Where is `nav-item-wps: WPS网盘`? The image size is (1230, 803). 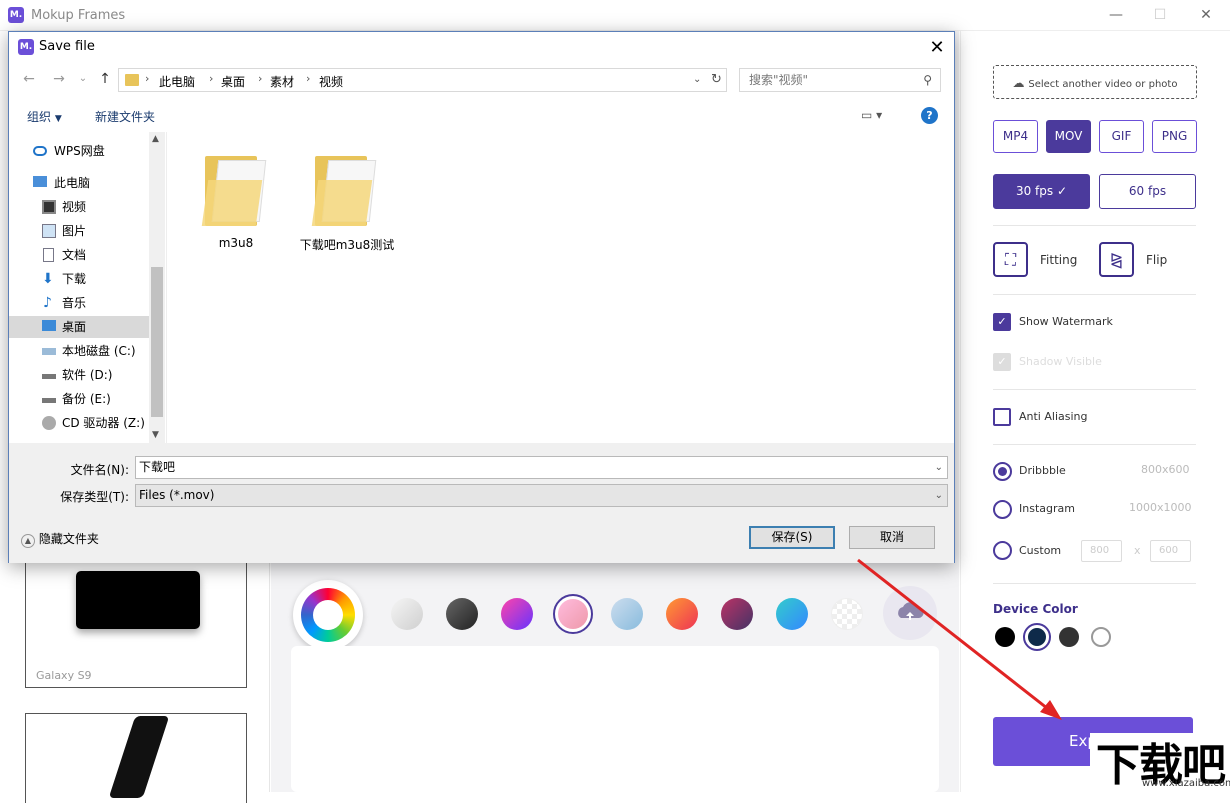 nav-item-wps: WPS网盘 is located at coordinates (79, 151).